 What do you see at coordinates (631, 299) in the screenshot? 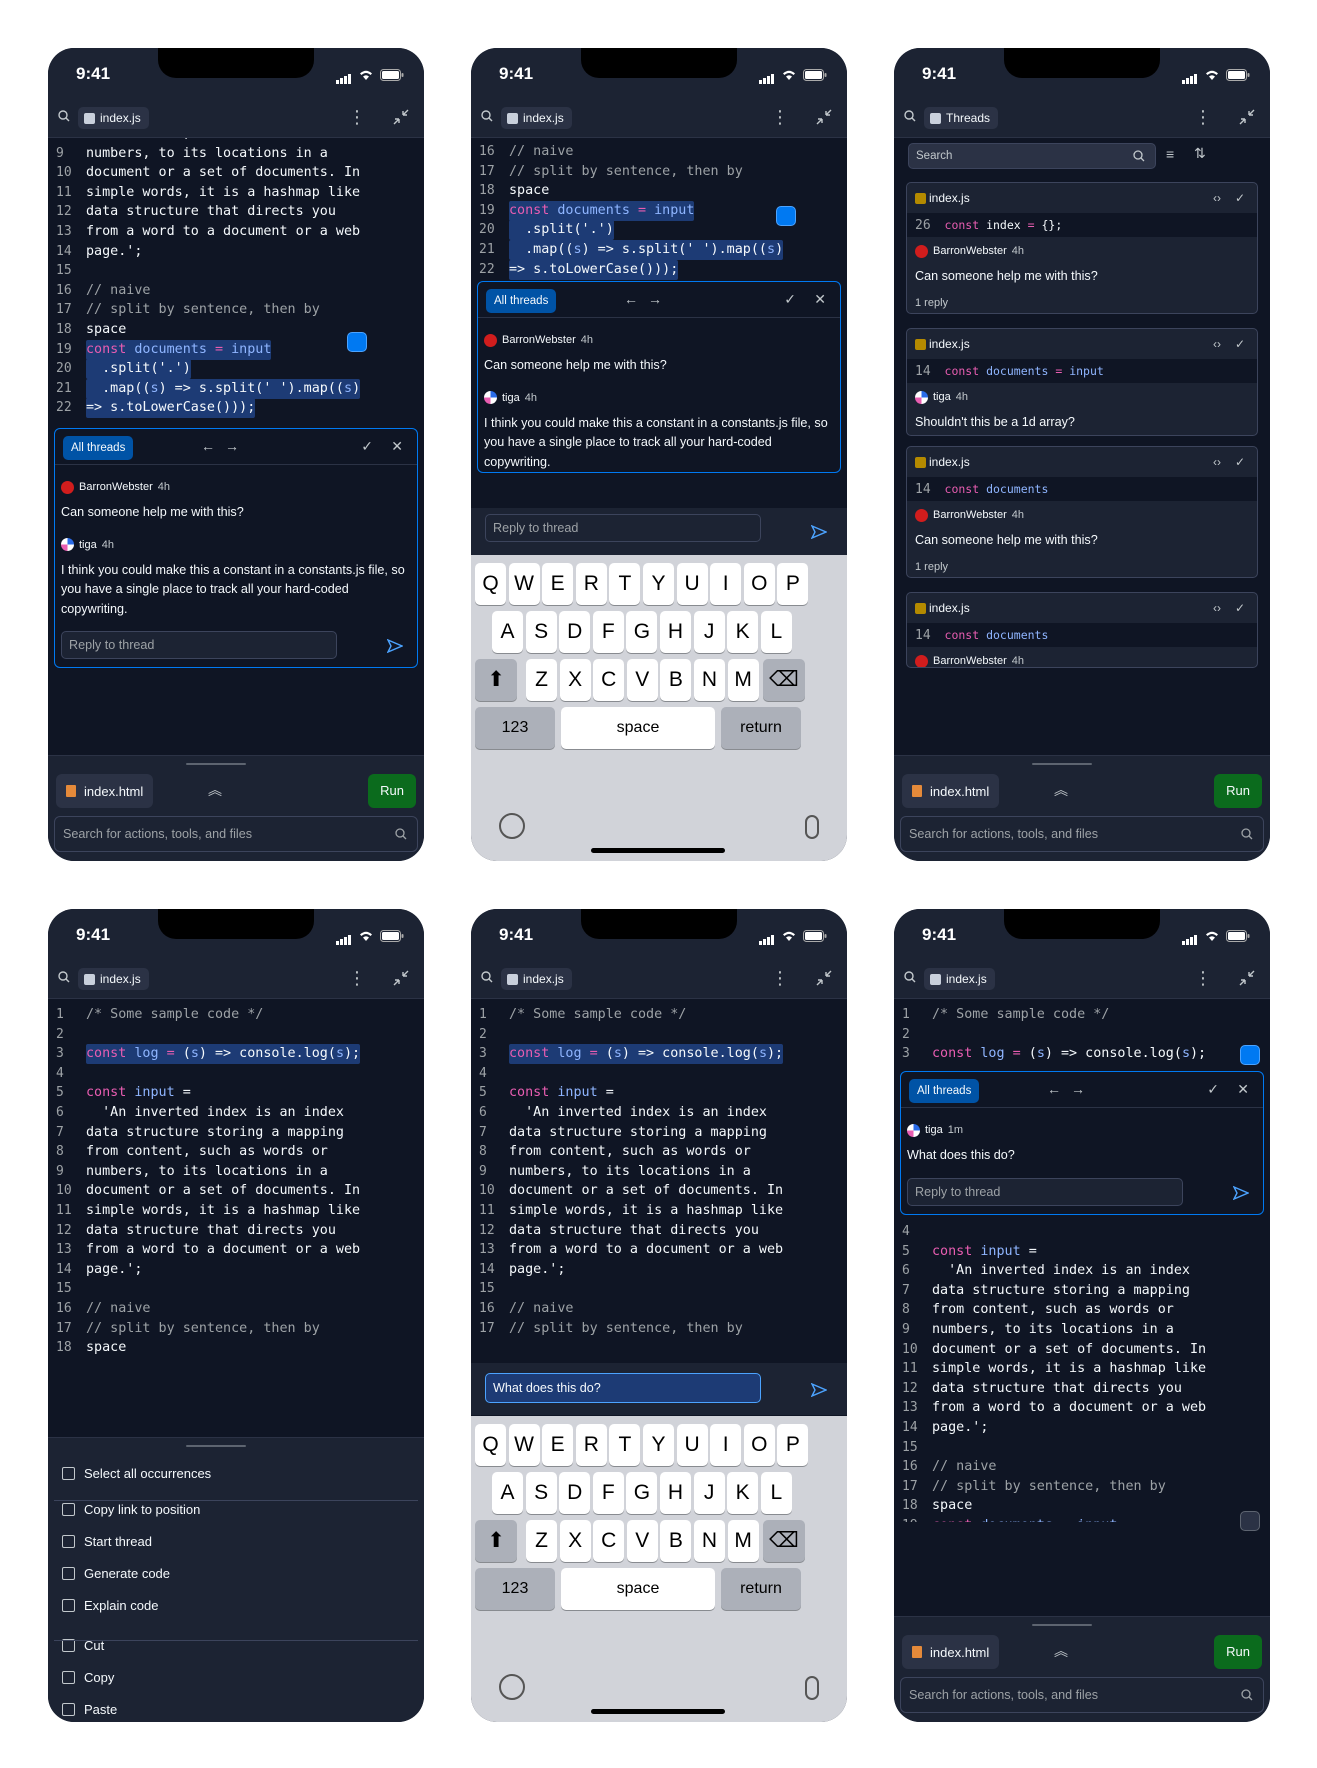
I see `arrow-left-icon: ←` at bounding box center [631, 299].